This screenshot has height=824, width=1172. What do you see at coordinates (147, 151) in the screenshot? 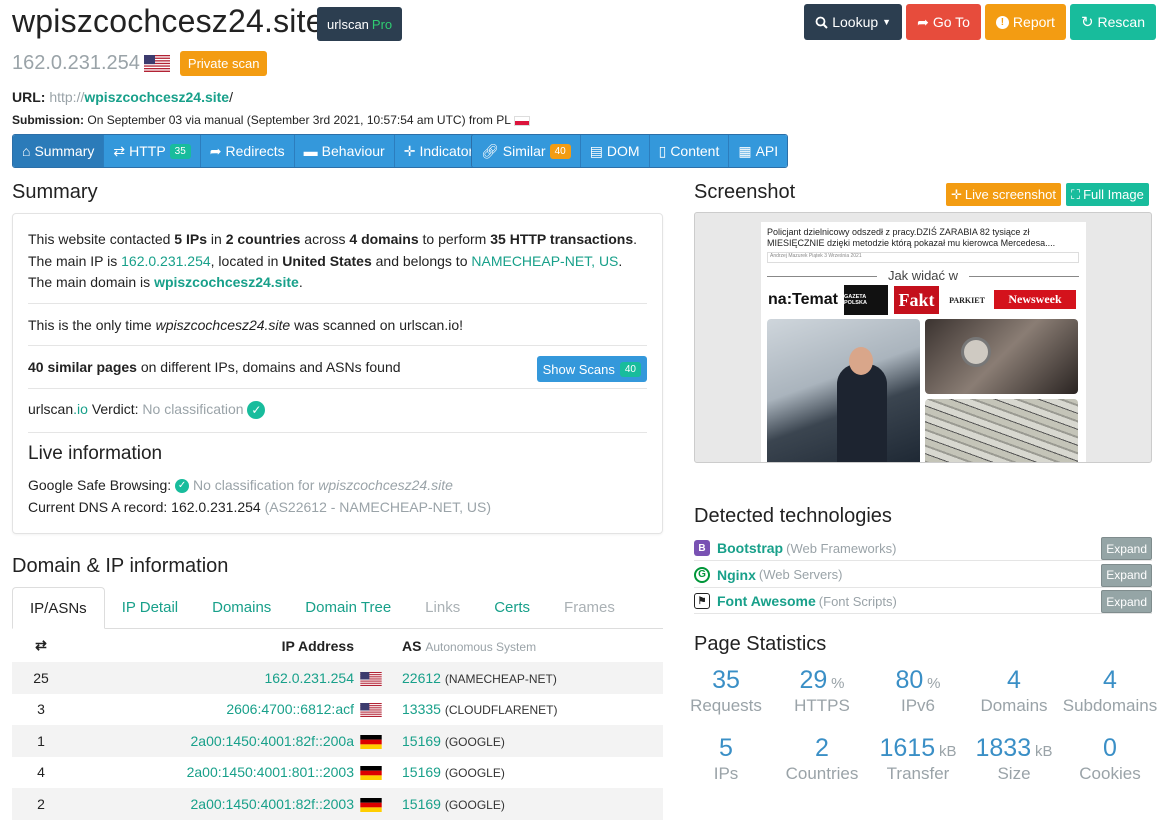
I see `tab-http-label: HTTP` at bounding box center [147, 151].